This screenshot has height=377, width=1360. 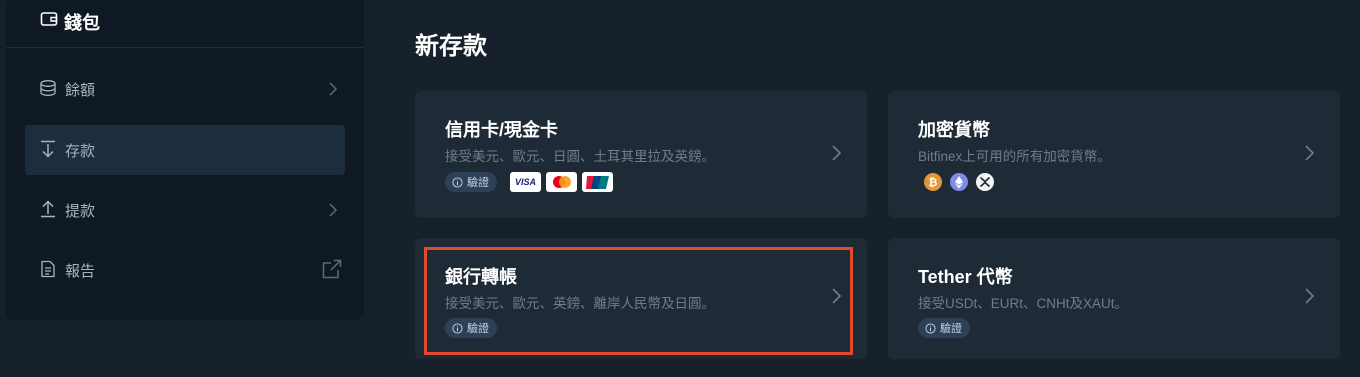 What do you see at coordinates (80, 90) in the screenshot?
I see `sidebar-item-label: 餘額` at bounding box center [80, 90].